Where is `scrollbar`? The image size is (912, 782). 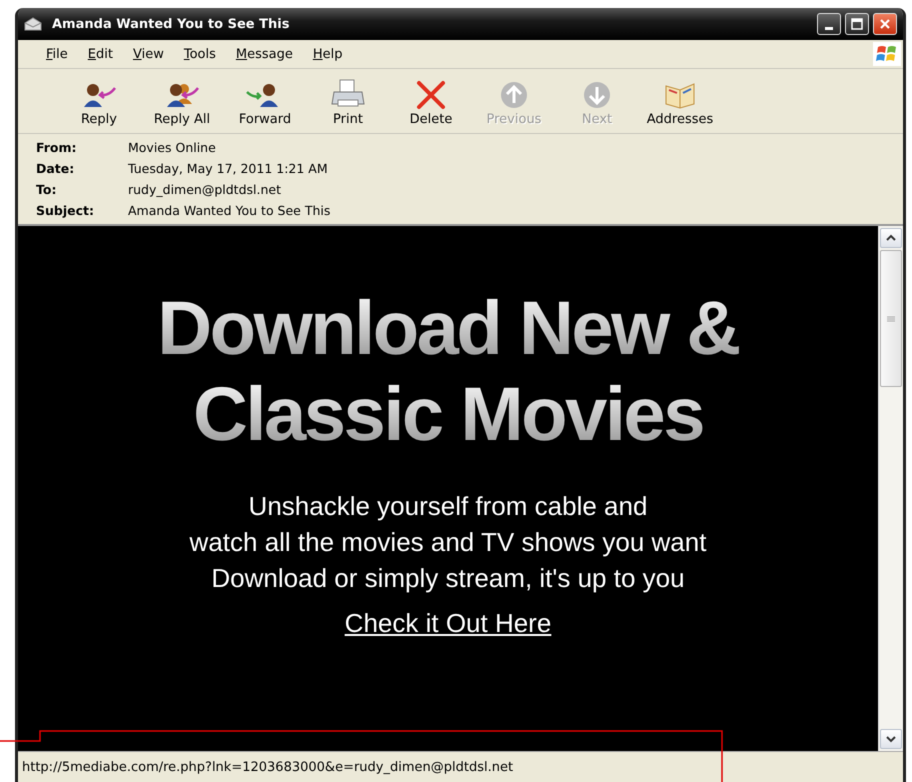 scrollbar is located at coordinates (890, 488).